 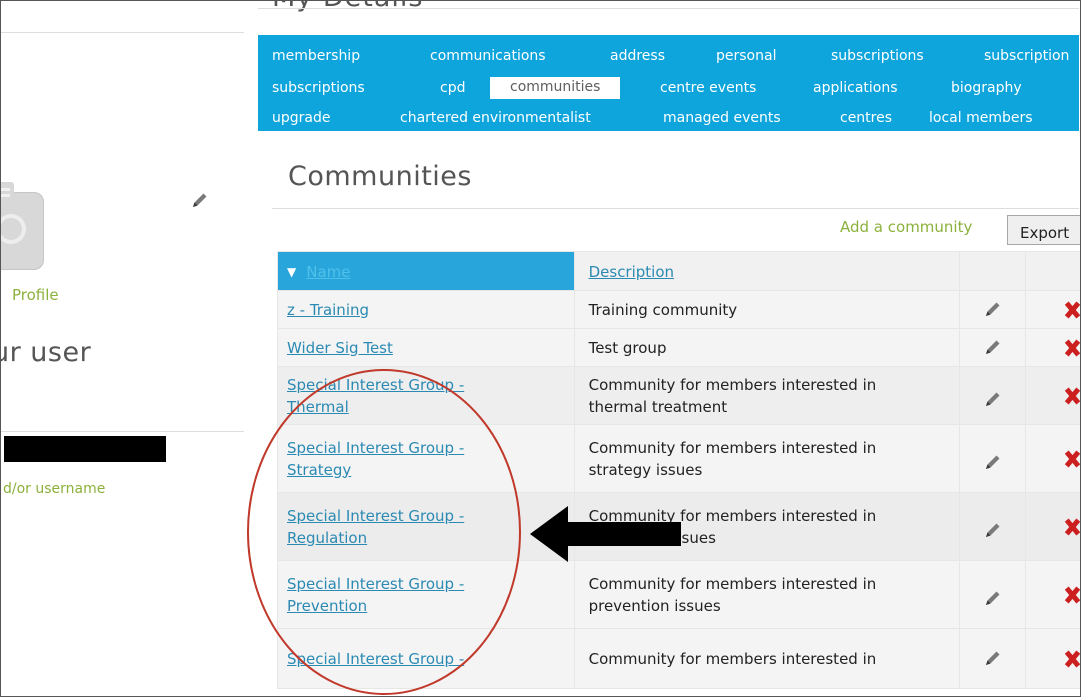 I want to click on title-divider, so click(x=668, y=8).